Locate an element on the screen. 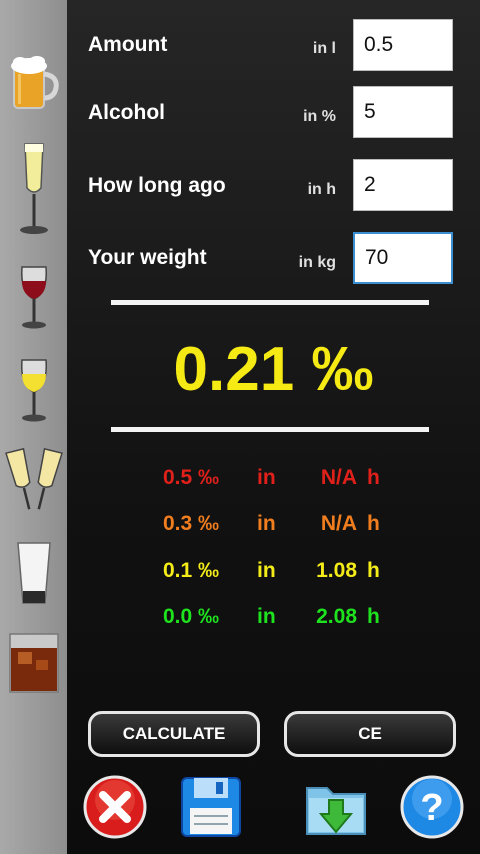 The image size is (480, 854). drink-sidebar is located at coordinates (34, 427).